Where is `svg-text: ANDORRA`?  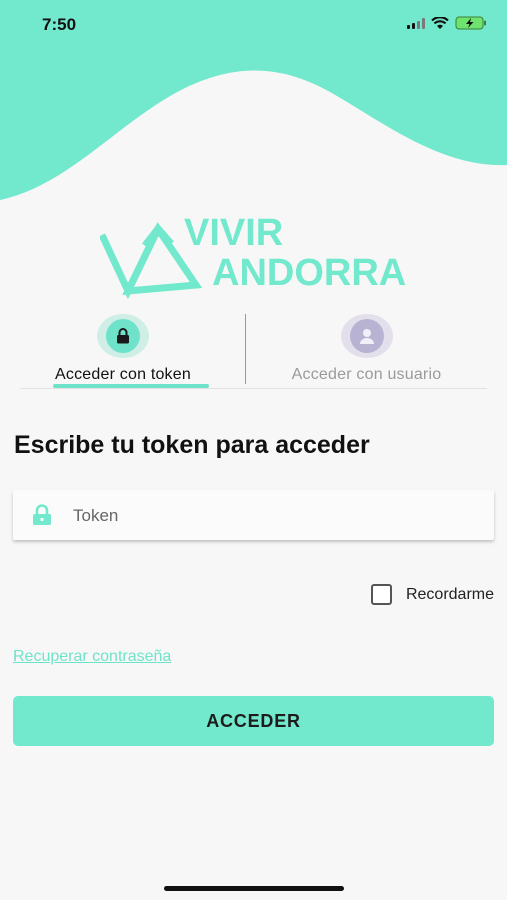
svg-text: ANDORRA is located at coordinates (309, 273).